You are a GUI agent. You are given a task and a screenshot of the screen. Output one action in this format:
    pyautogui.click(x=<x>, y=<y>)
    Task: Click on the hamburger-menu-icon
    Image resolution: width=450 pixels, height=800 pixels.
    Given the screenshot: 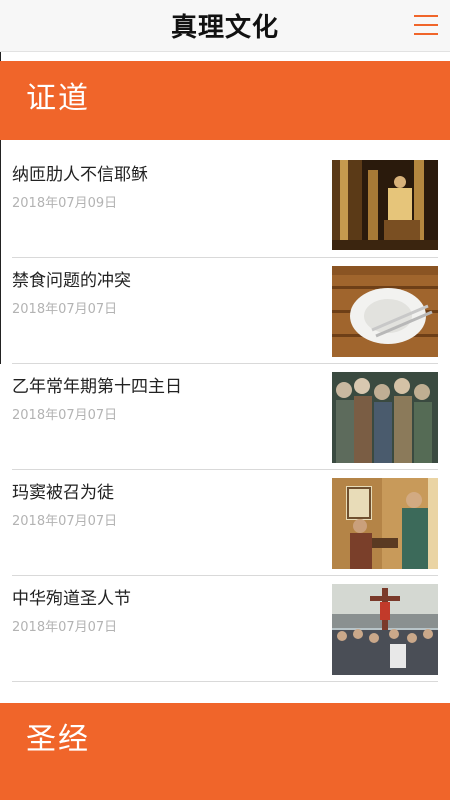 What is the action you would take?
    pyautogui.click(x=426, y=25)
    